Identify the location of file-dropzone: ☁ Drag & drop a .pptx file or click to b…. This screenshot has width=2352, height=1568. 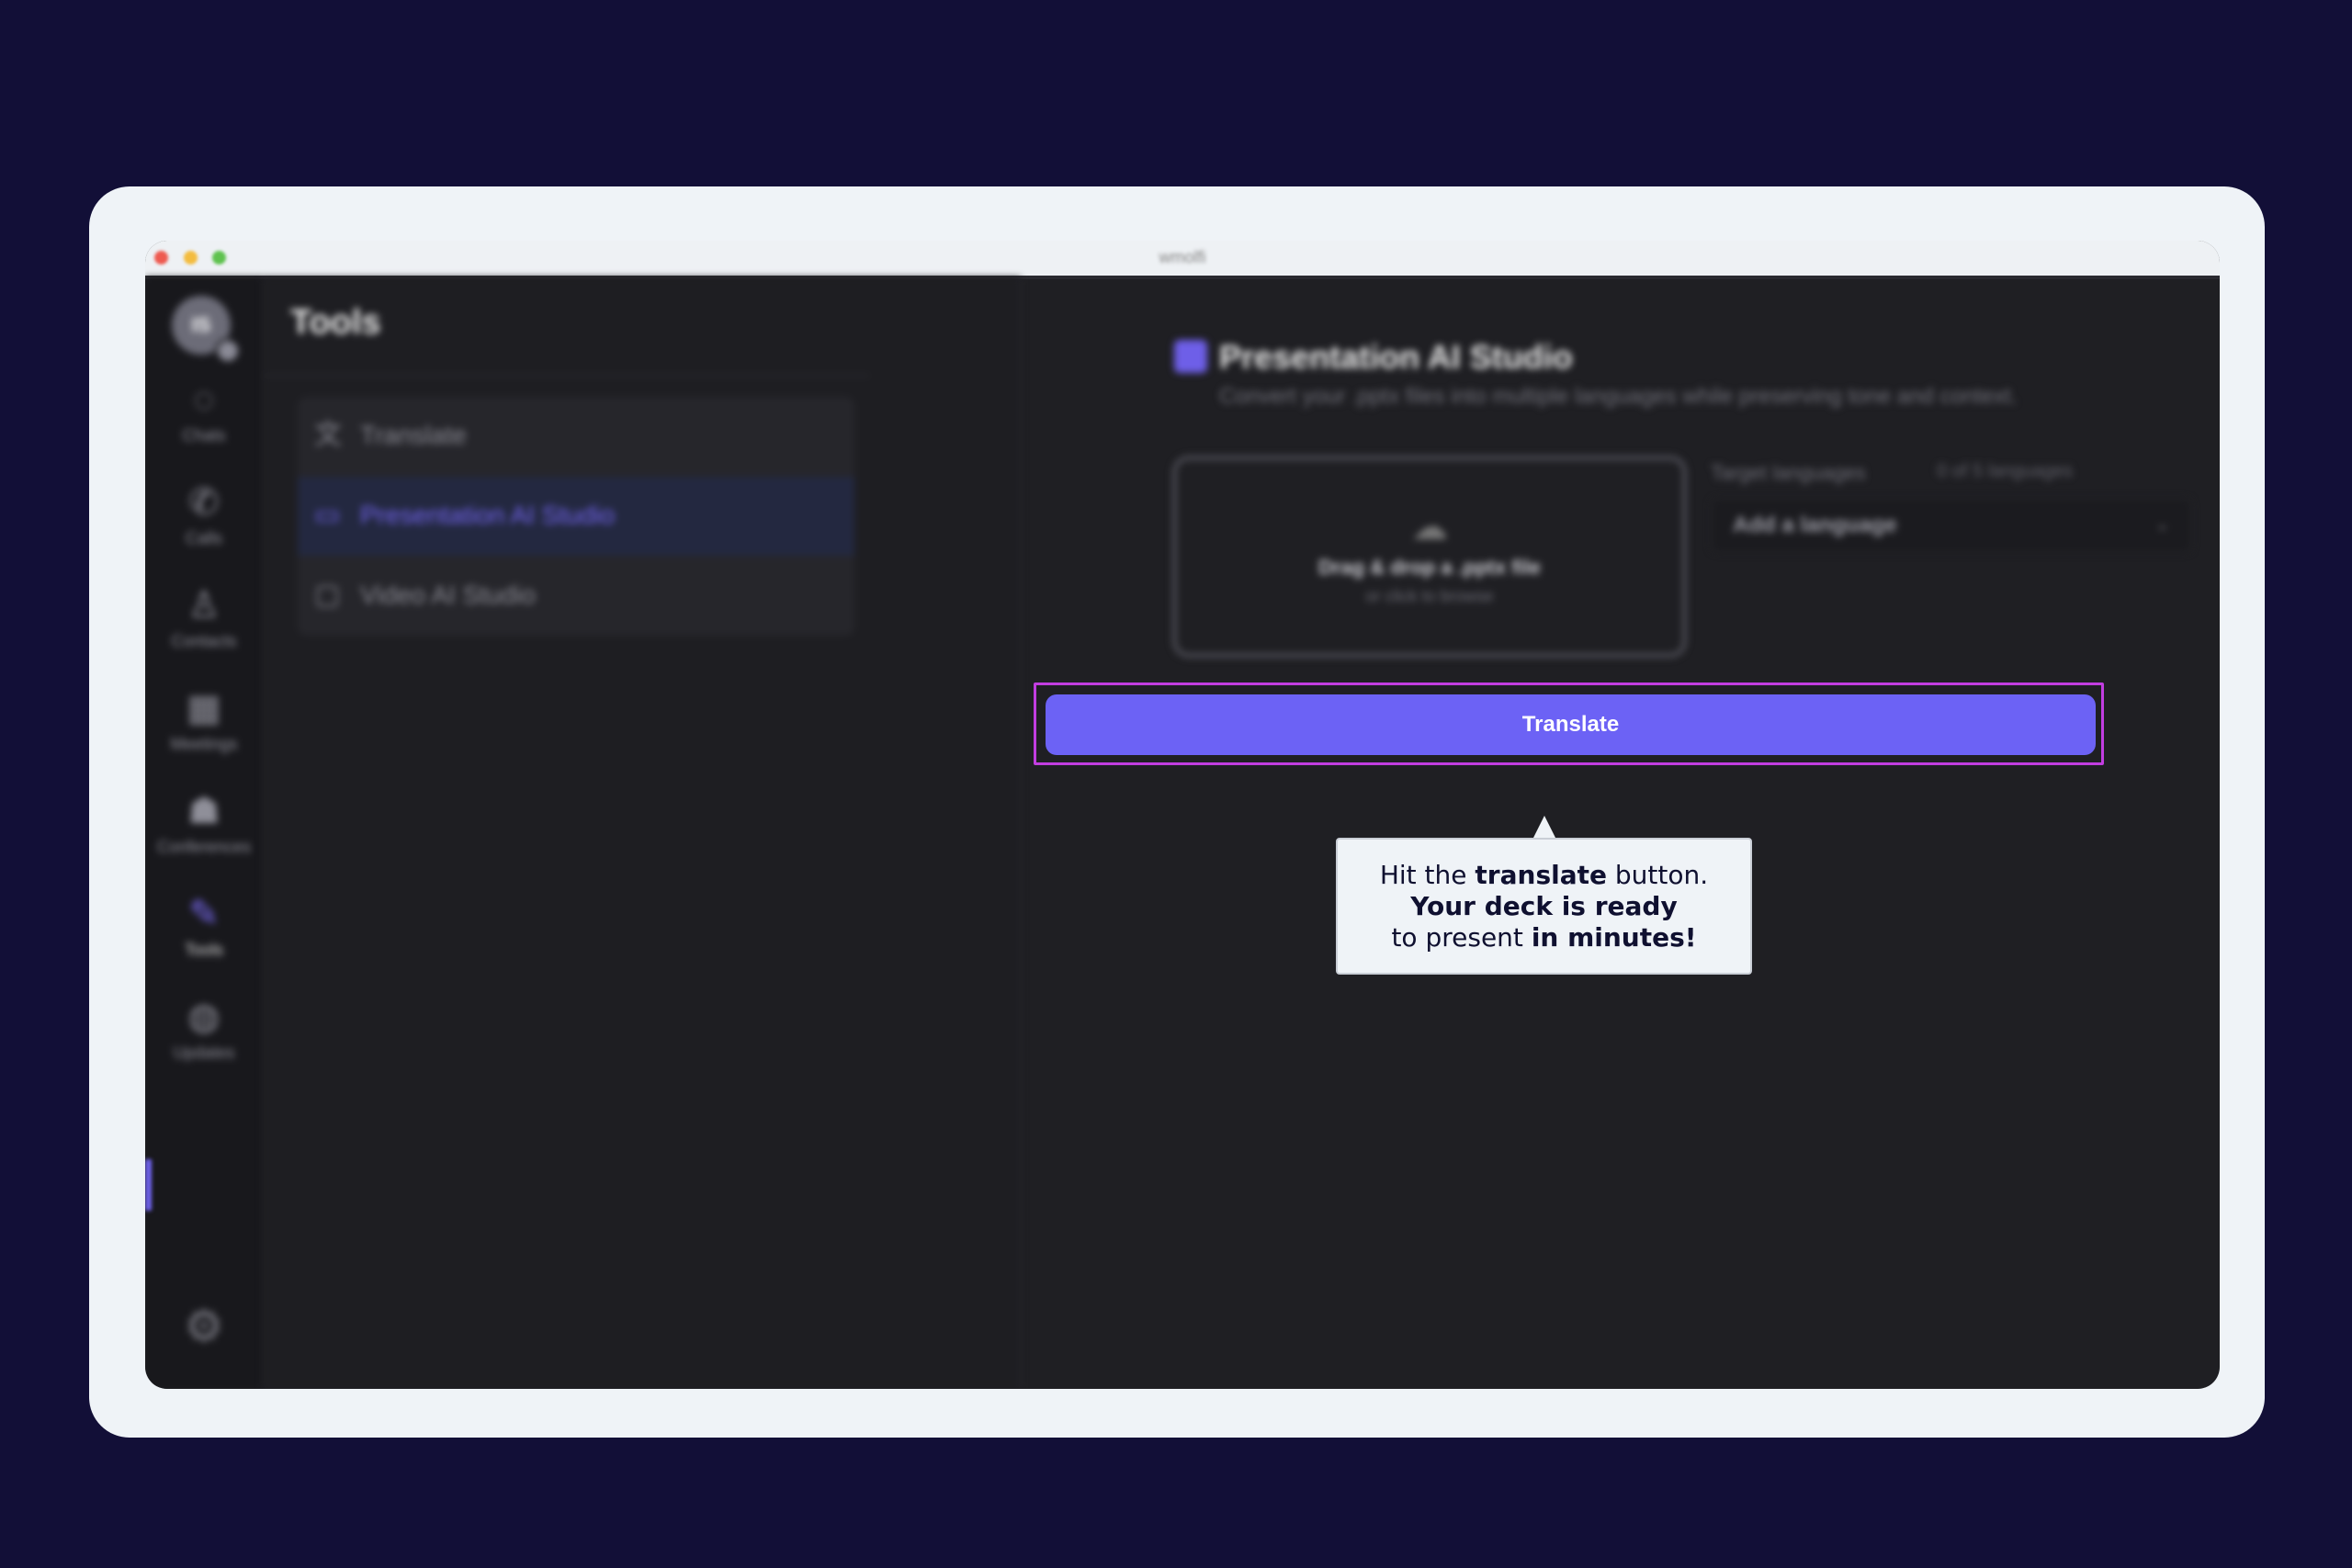
(1430, 557).